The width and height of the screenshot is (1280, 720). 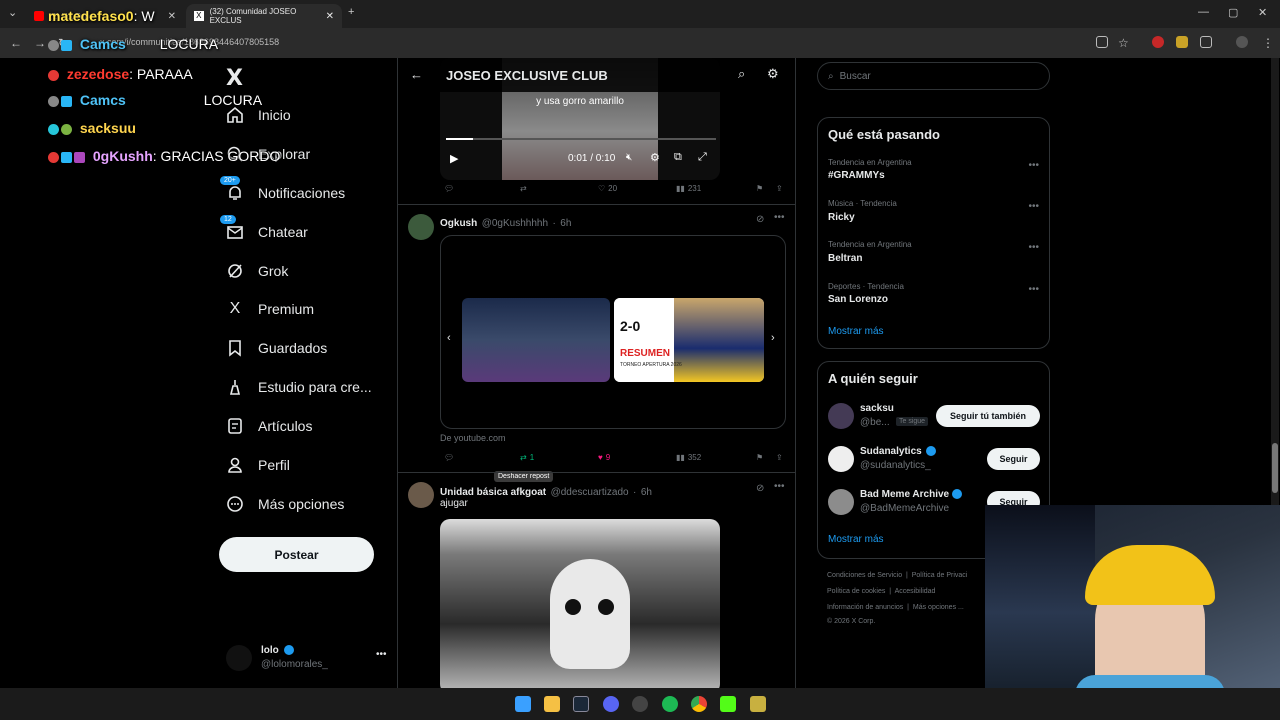 What do you see at coordinates (933, 76) in the screenshot?
I see `search-input: ⌕ Buscar` at bounding box center [933, 76].